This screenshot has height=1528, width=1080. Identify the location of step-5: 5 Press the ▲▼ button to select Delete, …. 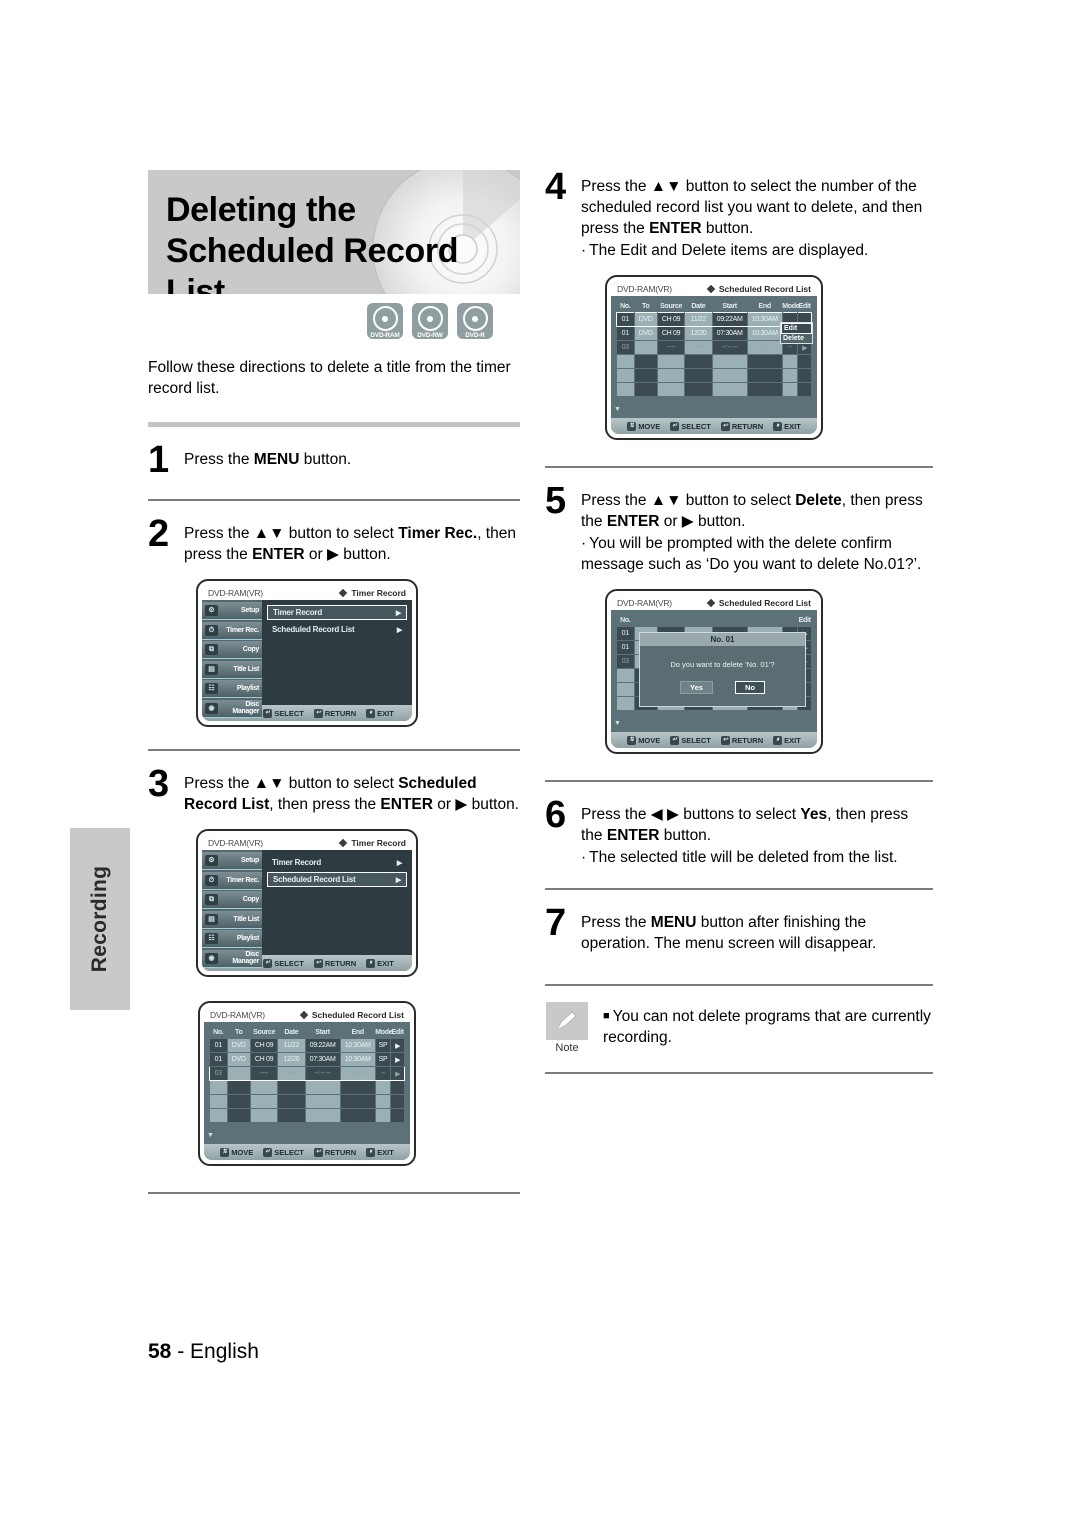
(739, 527).